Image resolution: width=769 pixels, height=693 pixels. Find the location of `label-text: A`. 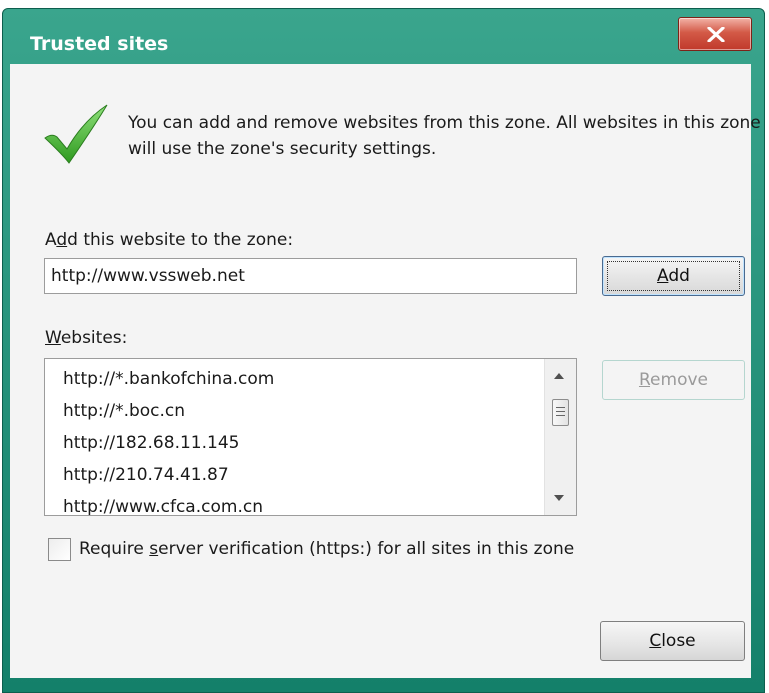

label-text: A is located at coordinates (51, 240).